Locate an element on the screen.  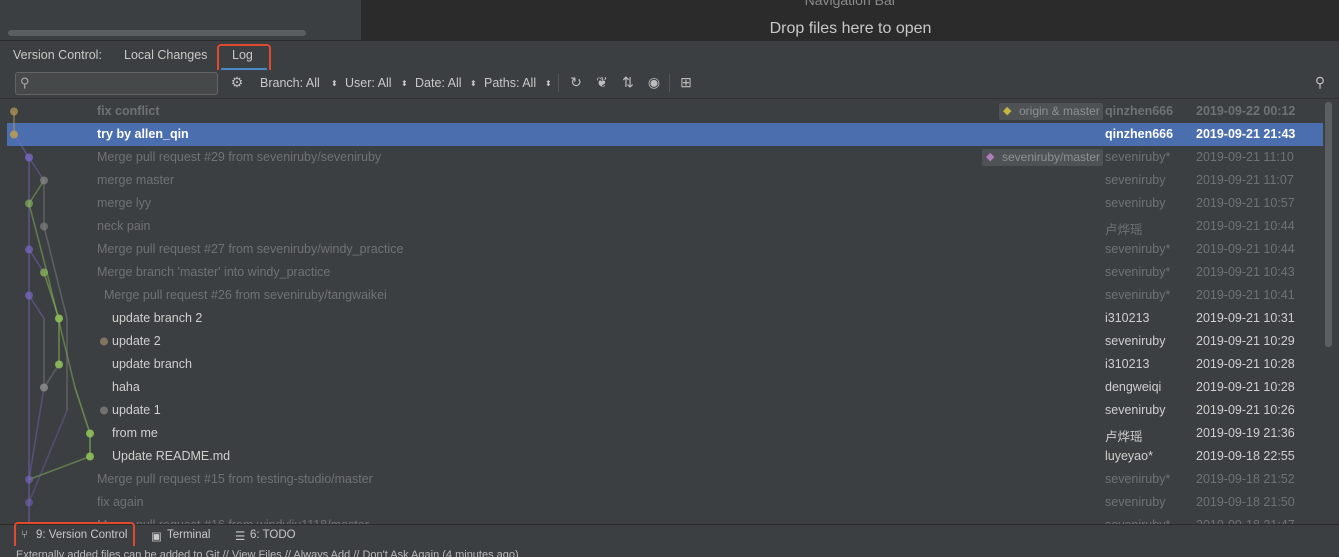
paths-filter: Paths: All is located at coordinates (510, 83).